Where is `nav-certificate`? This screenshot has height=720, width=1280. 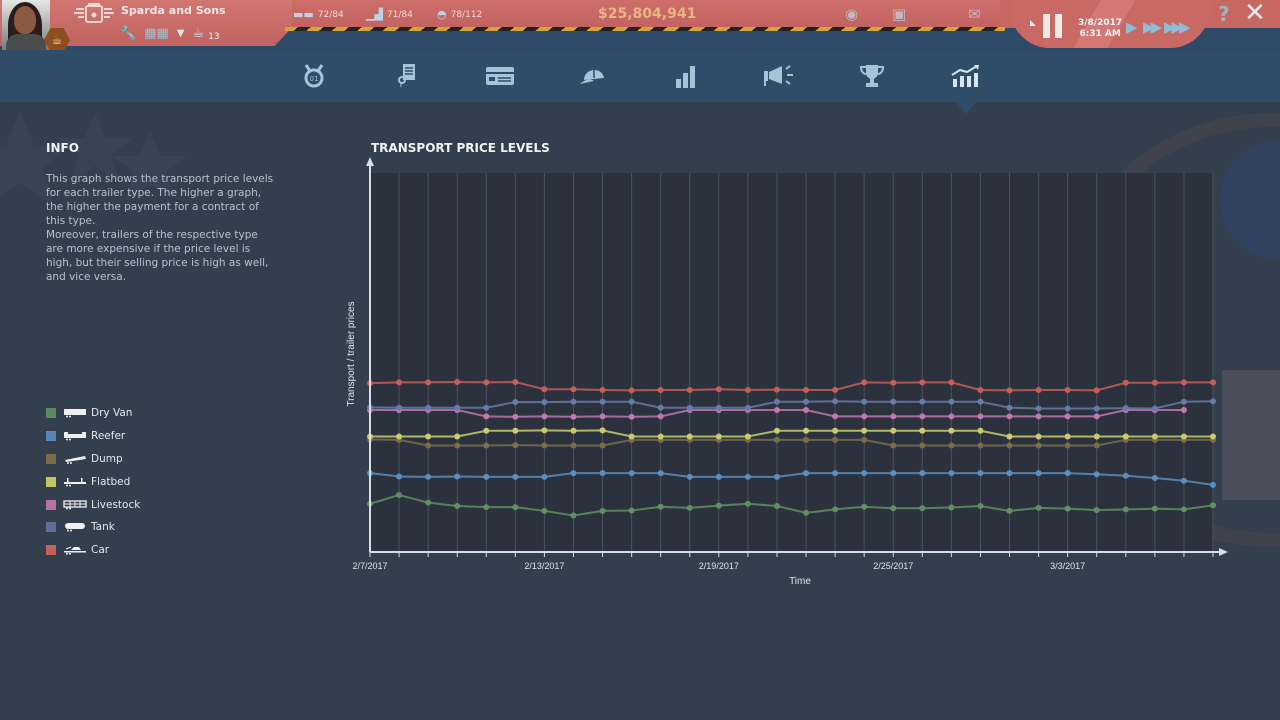
nav-certificate is located at coordinates (407, 76).